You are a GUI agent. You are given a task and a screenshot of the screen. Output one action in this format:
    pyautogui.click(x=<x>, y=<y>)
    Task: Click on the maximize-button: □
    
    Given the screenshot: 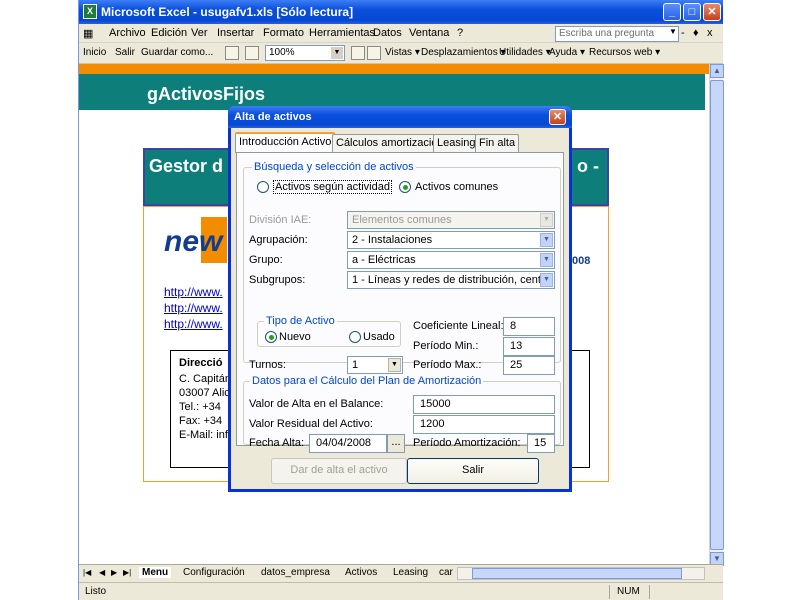 What is the action you would take?
    pyautogui.click(x=692, y=12)
    